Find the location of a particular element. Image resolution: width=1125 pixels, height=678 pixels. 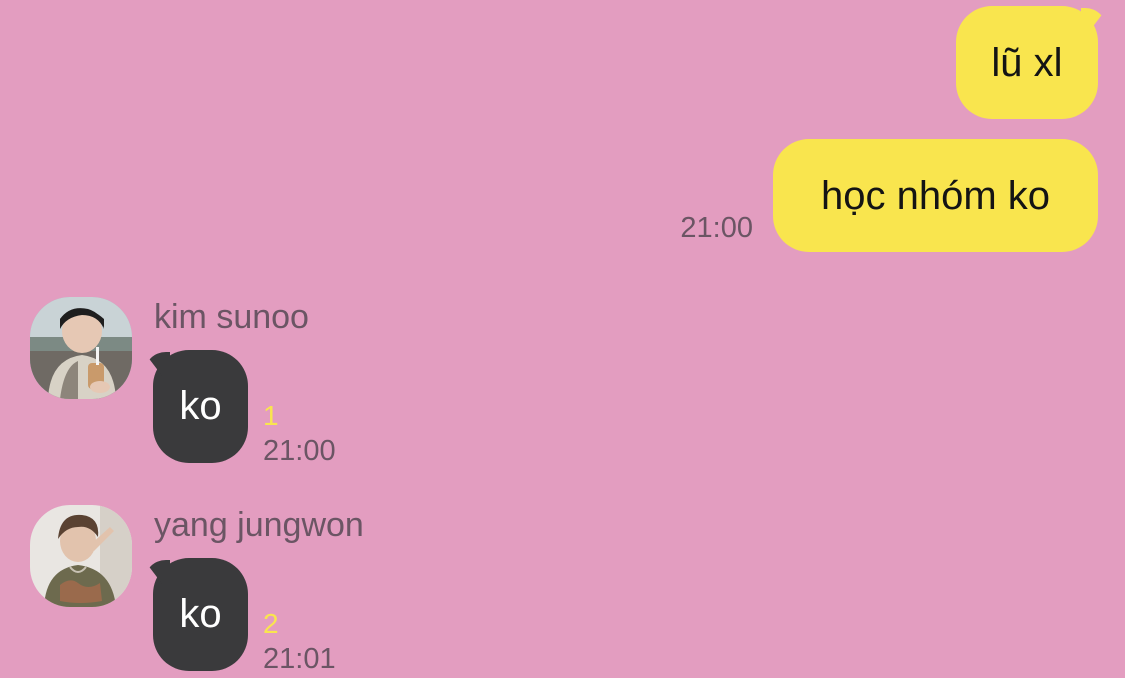

unread-count: 2 is located at coordinates (271, 623).